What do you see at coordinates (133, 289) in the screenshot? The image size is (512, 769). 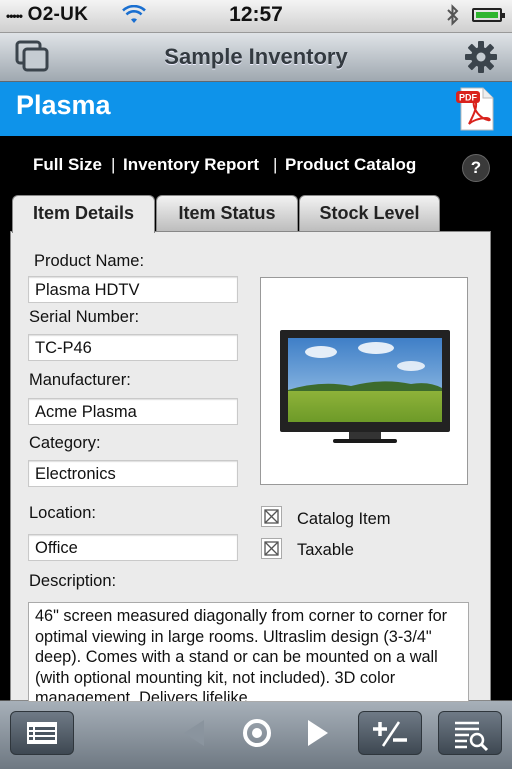 I see `product-name-field: Plasma HDTV` at bounding box center [133, 289].